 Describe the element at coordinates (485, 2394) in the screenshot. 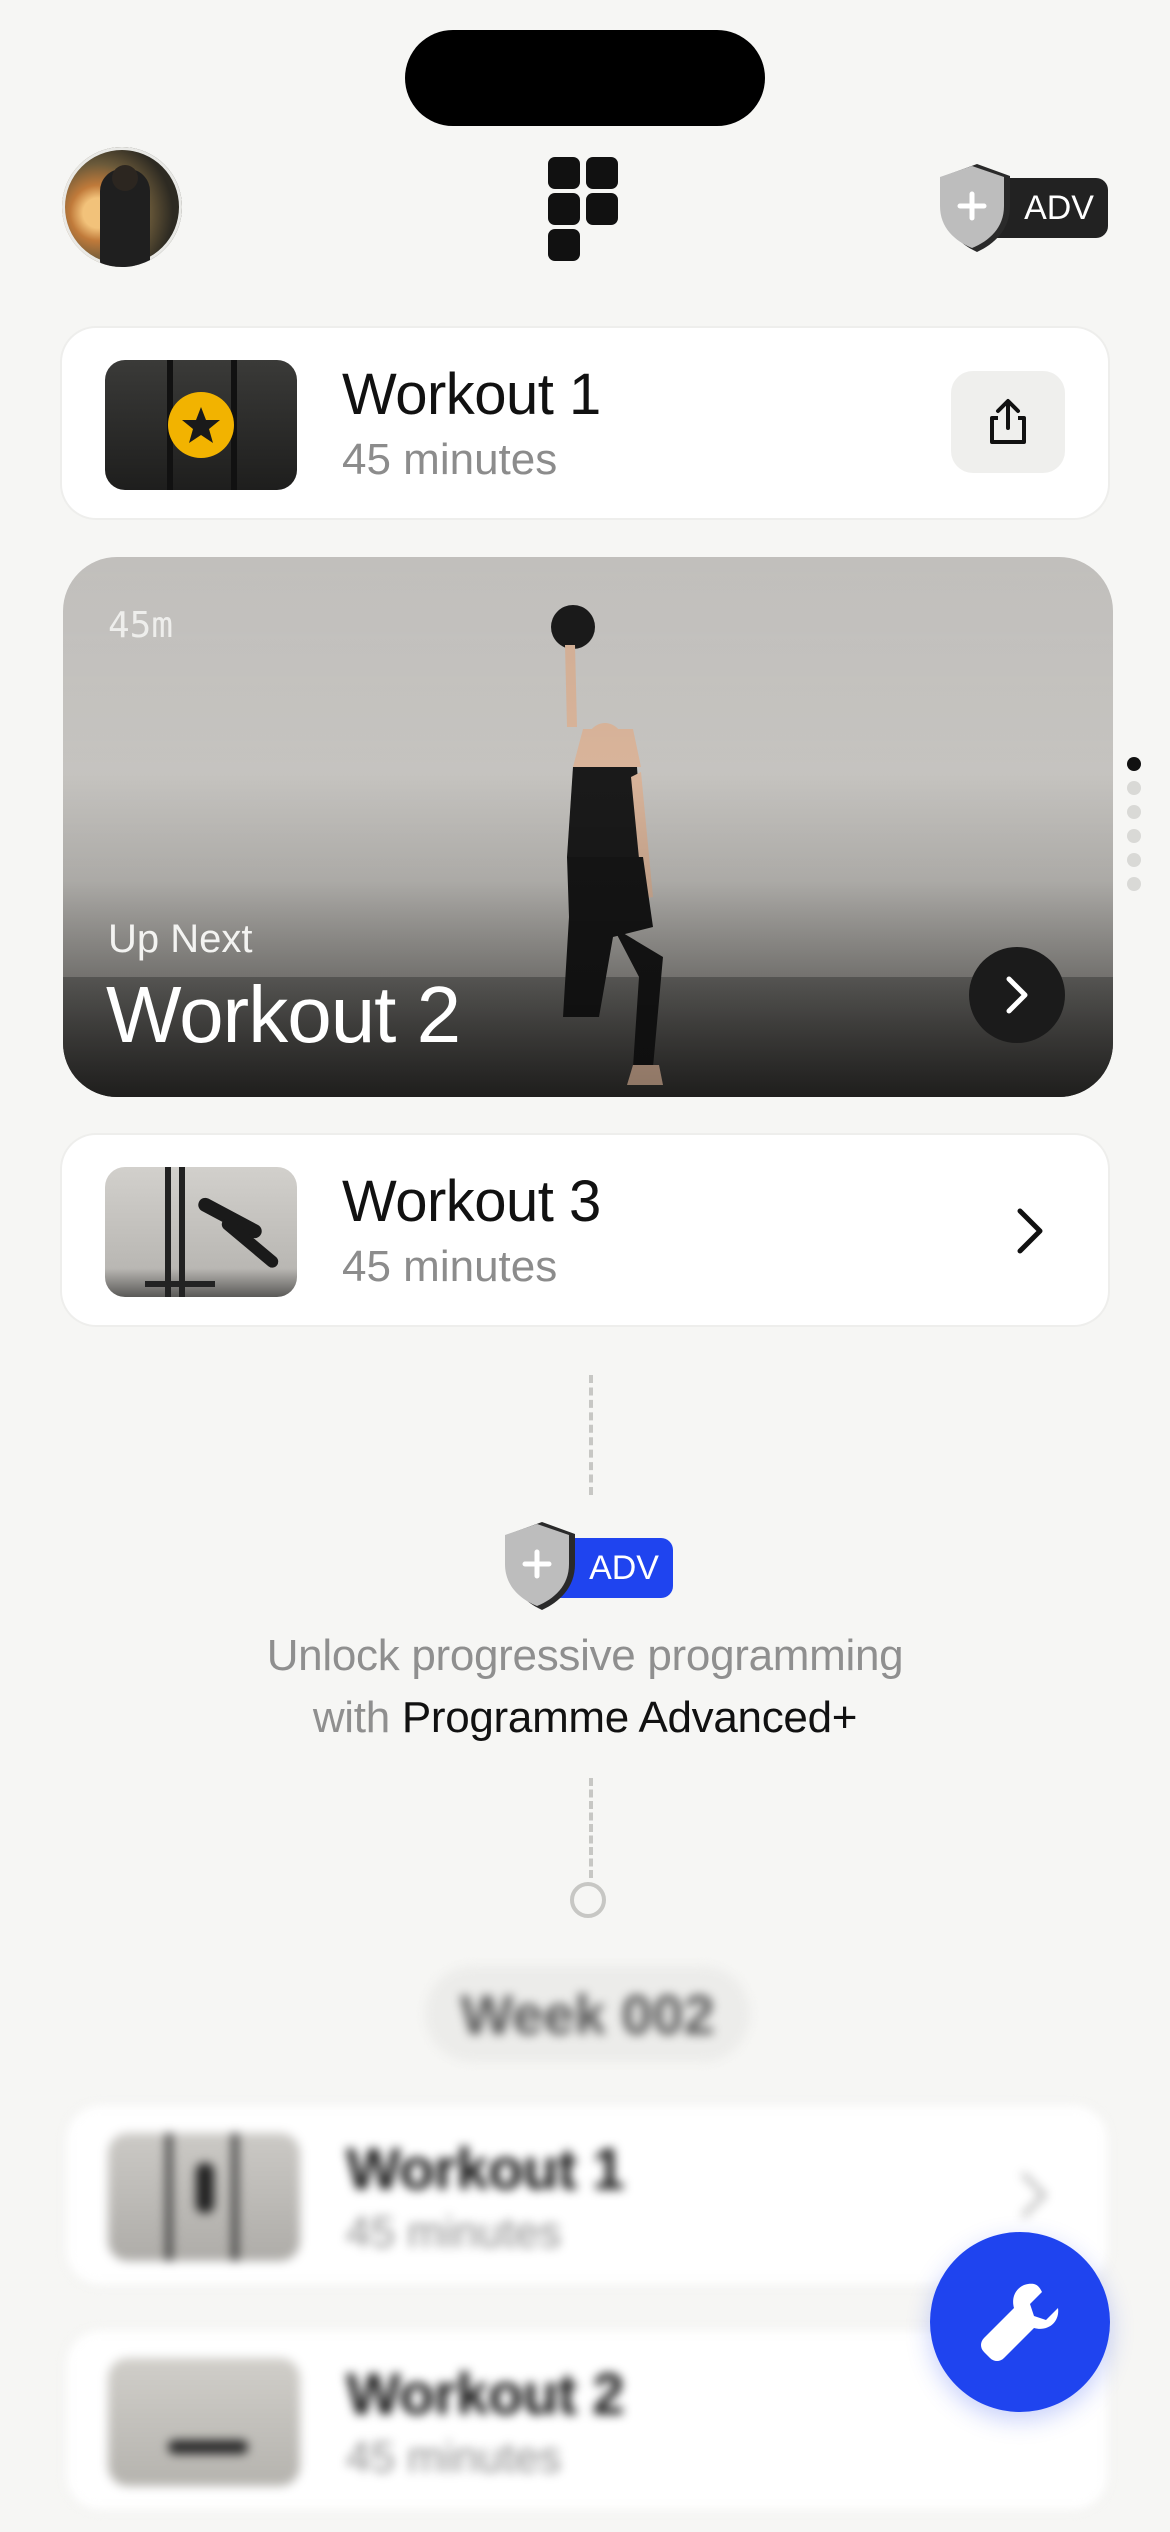

I see `workout-title: Workout 2` at that location.